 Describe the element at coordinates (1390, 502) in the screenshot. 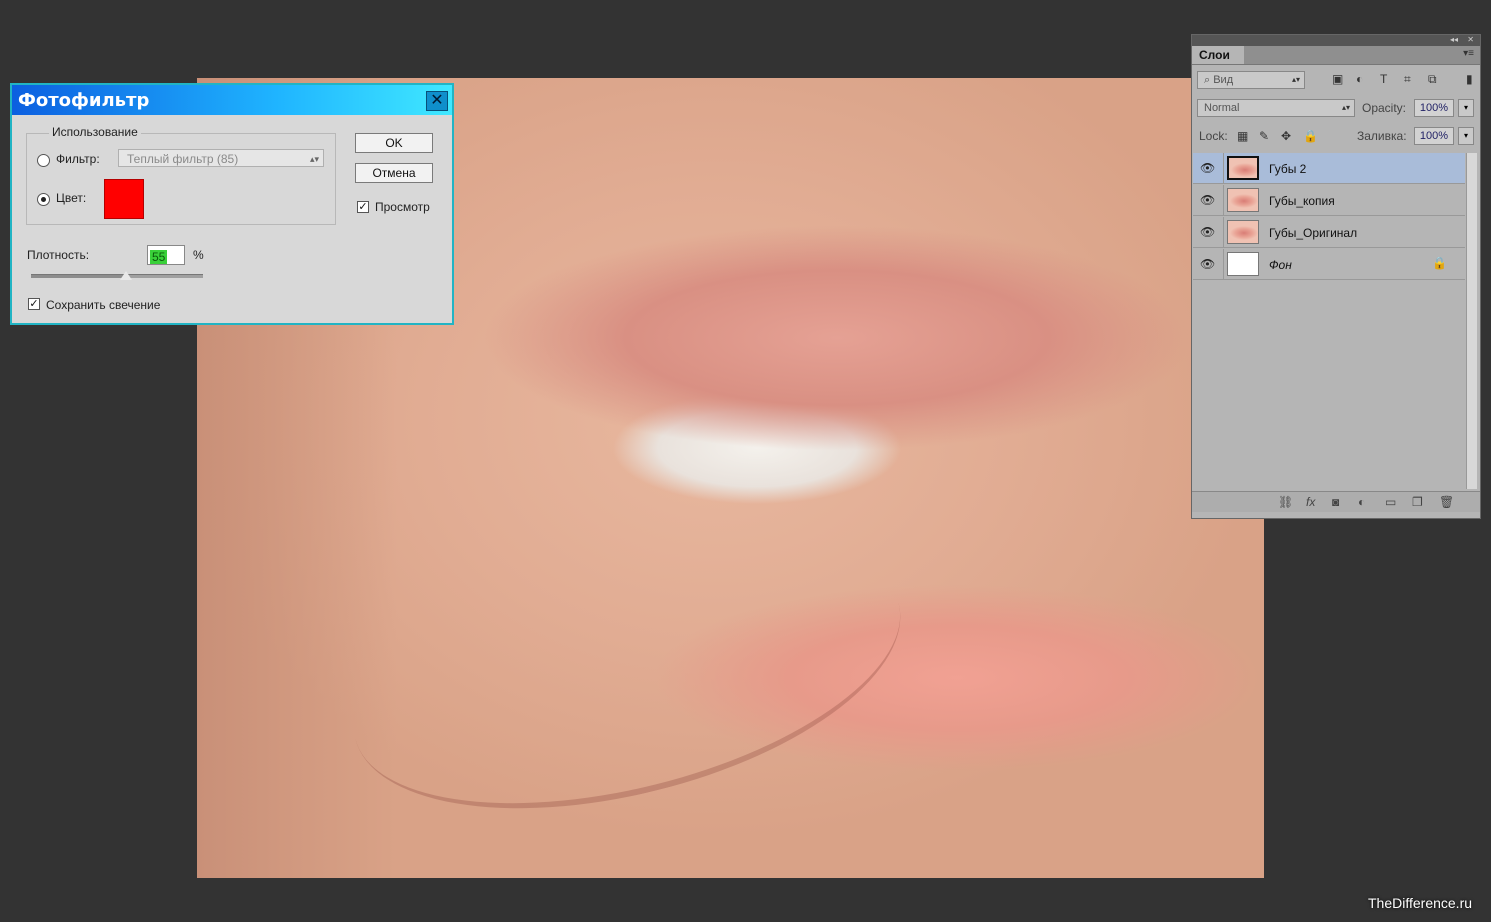

I see `new-group-icon: ▭` at that location.